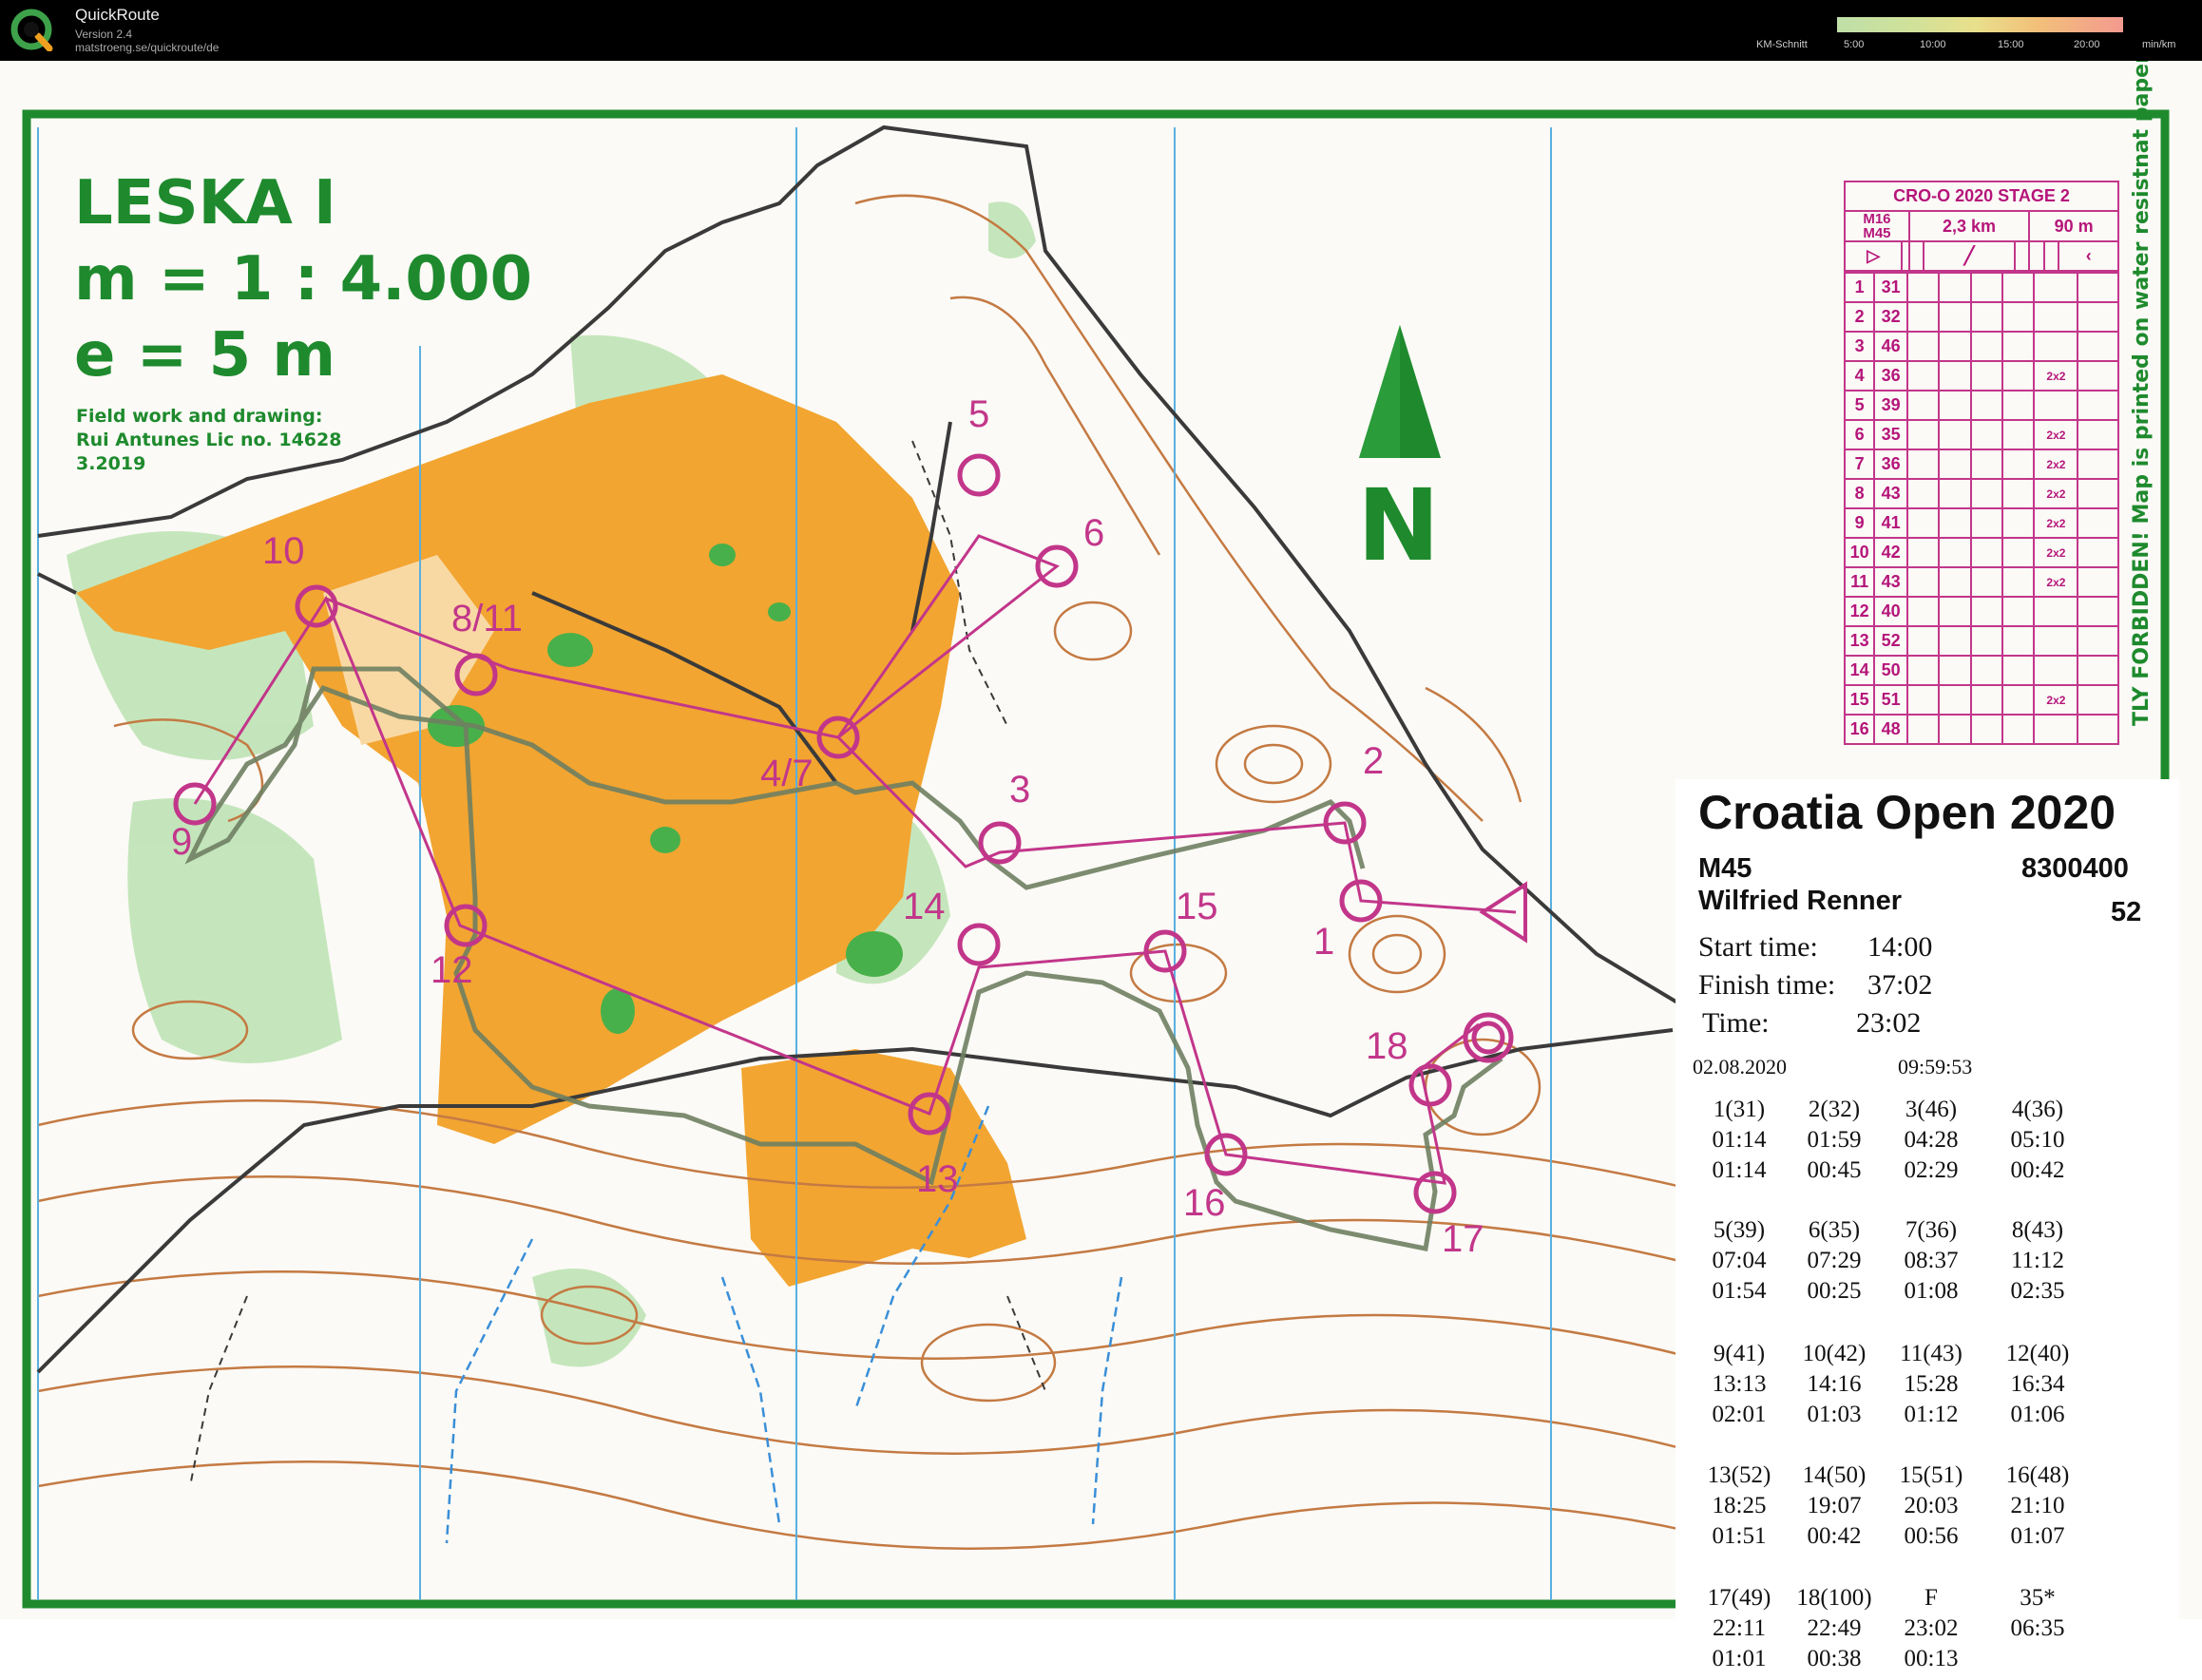  What do you see at coordinates (303, 279) in the screenshot?
I see `map-title: LESKA I m = 1 : 4.000 e = 5 m` at bounding box center [303, 279].